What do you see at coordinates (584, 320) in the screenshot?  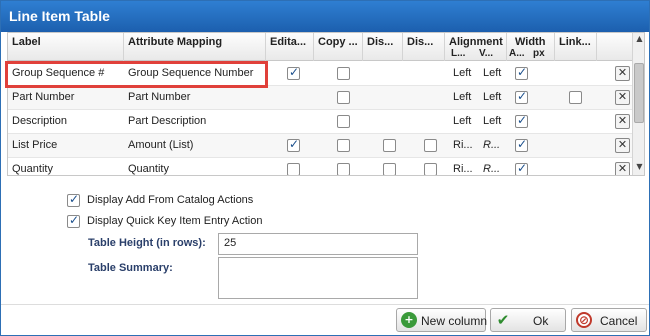 I see `no-entry-icon: ⊘` at bounding box center [584, 320].